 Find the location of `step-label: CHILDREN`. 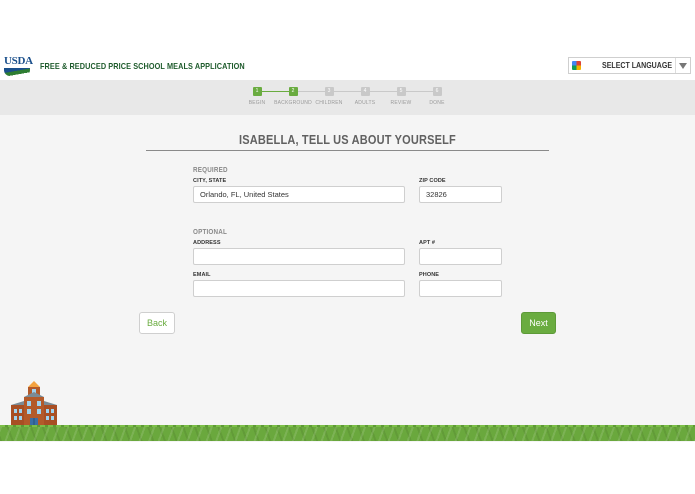

step-label: CHILDREN is located at coordinates (329, 103).